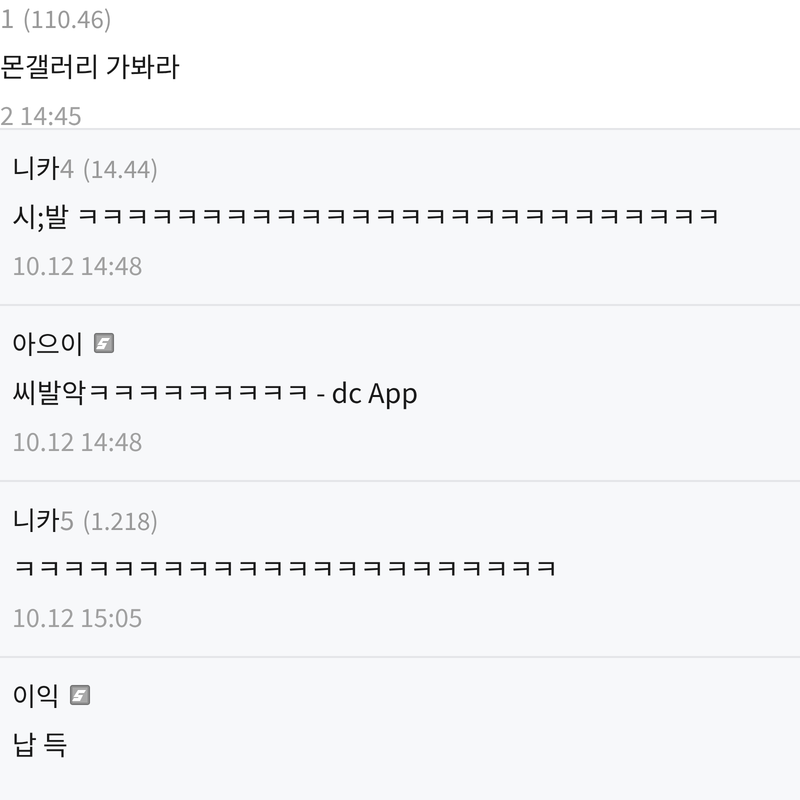  I want to click on comment-text: 몬갤러리 가봐라, so click(90, 66).